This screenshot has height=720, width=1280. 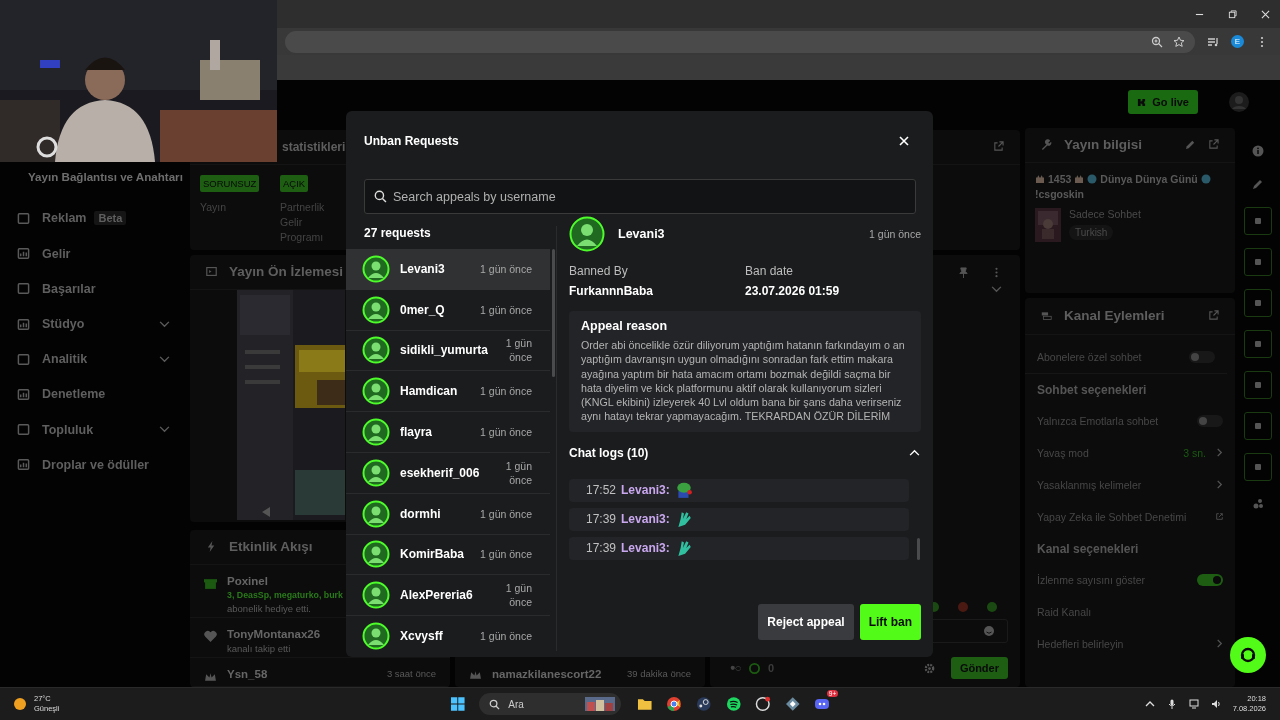 What do you see at coordinates (963, 272) in the screenshot?
I see `pin-icon` at bounding box center [963, 272].